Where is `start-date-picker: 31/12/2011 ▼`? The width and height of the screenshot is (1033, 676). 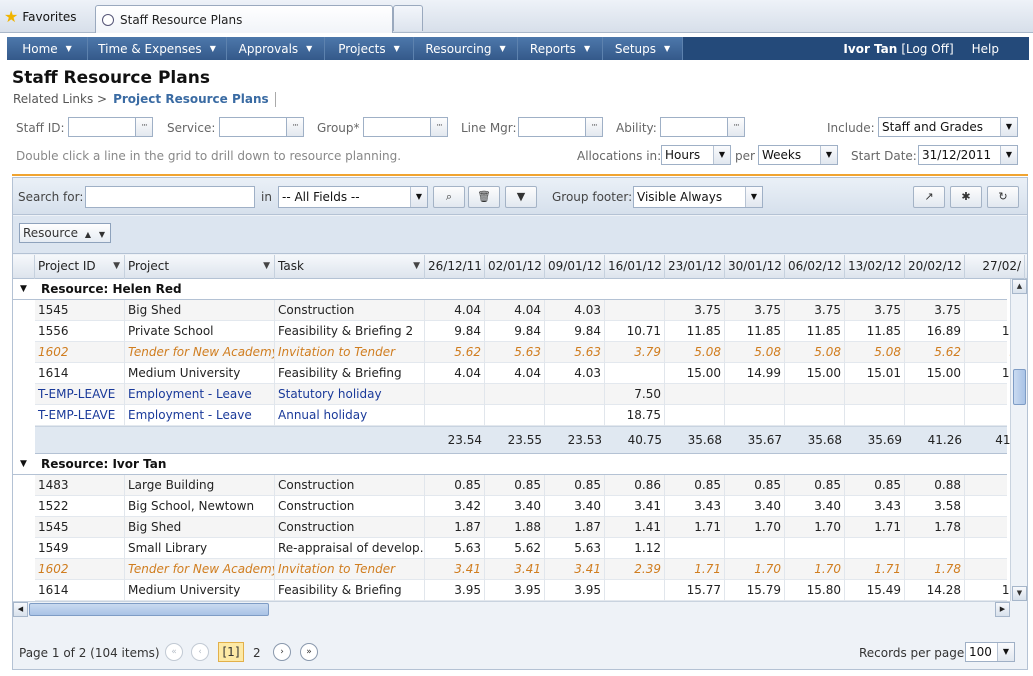
start-date-picker: 31/12/2011 ▼ is located at coordinates (968, 155).